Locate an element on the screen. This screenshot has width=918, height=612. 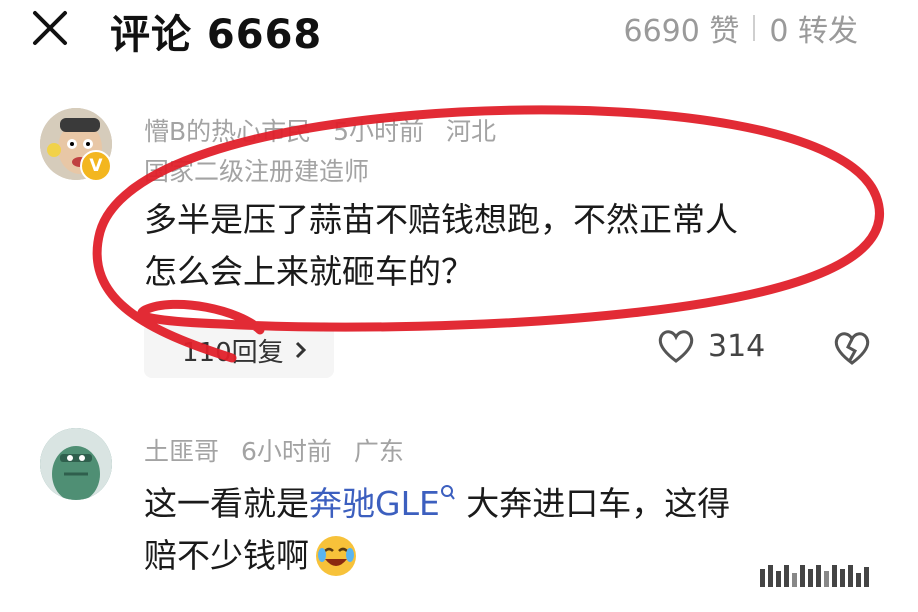
comment-segment: 这一看就是 is located at coordinates (226, 503).